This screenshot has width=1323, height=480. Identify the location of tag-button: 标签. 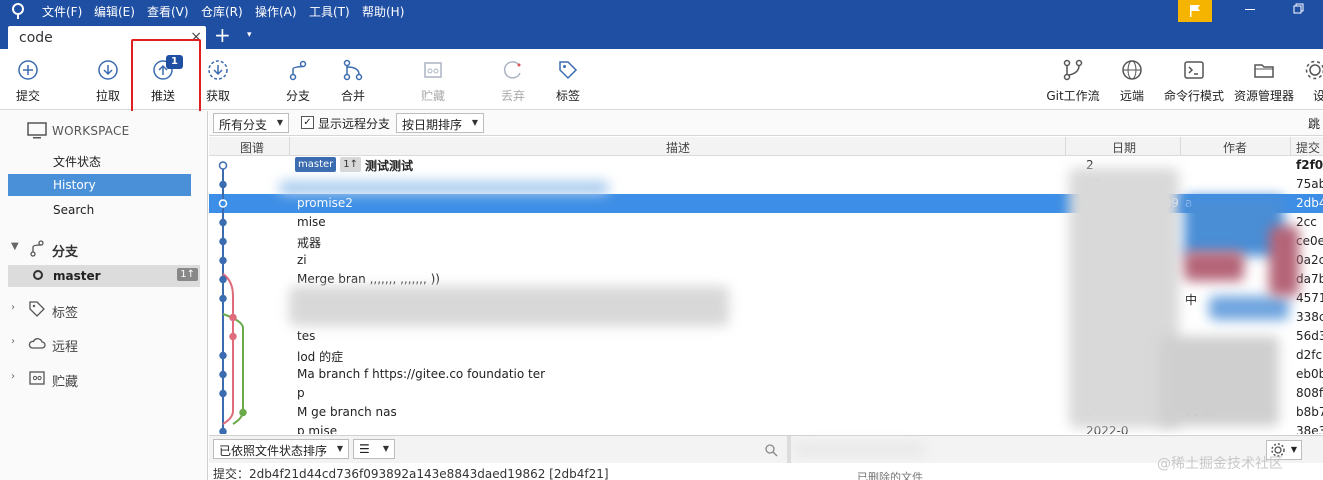
(568, 79).